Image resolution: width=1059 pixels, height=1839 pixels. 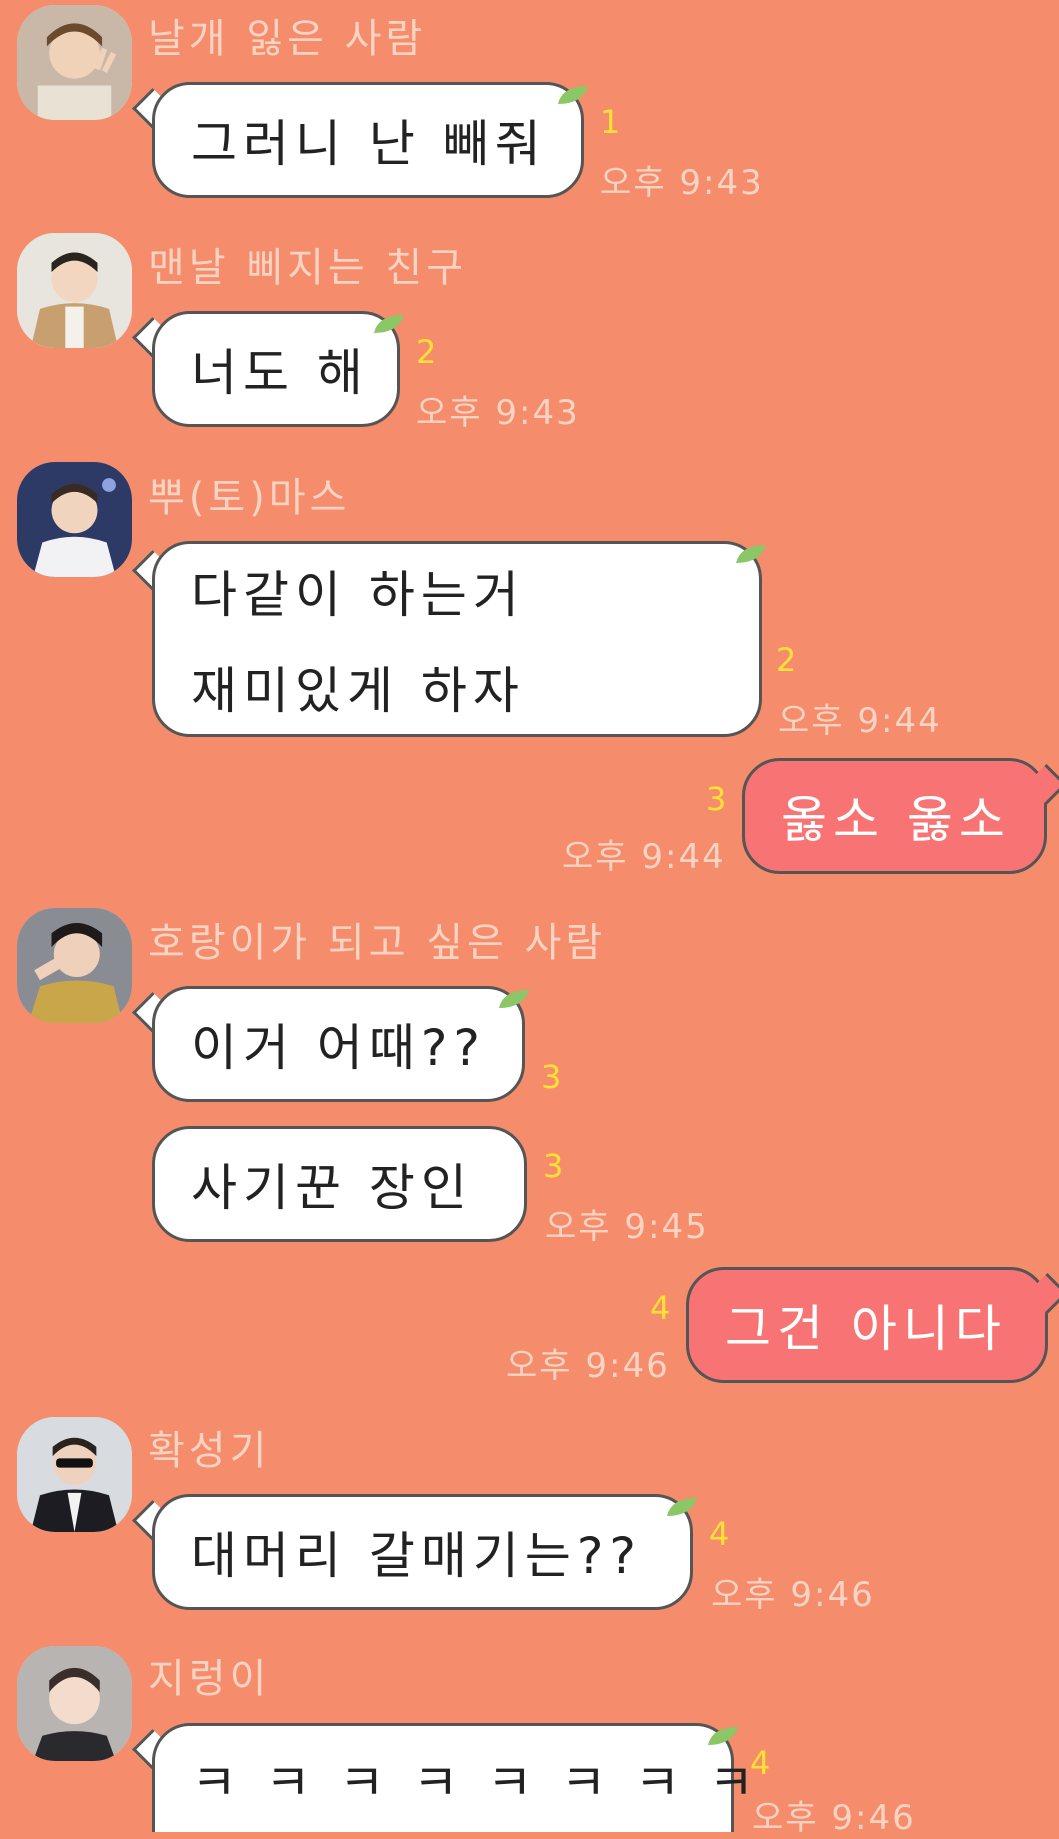 I want to click on sender-name: 지렁이, so click(x=209, y=1679).